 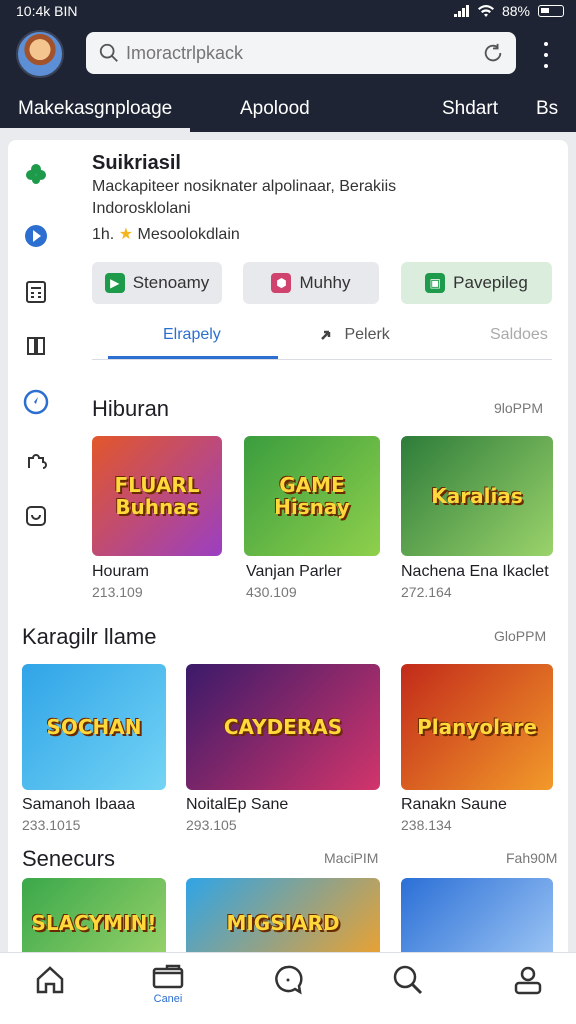 I want to click on clover-icon, so click(x=36, y=174).